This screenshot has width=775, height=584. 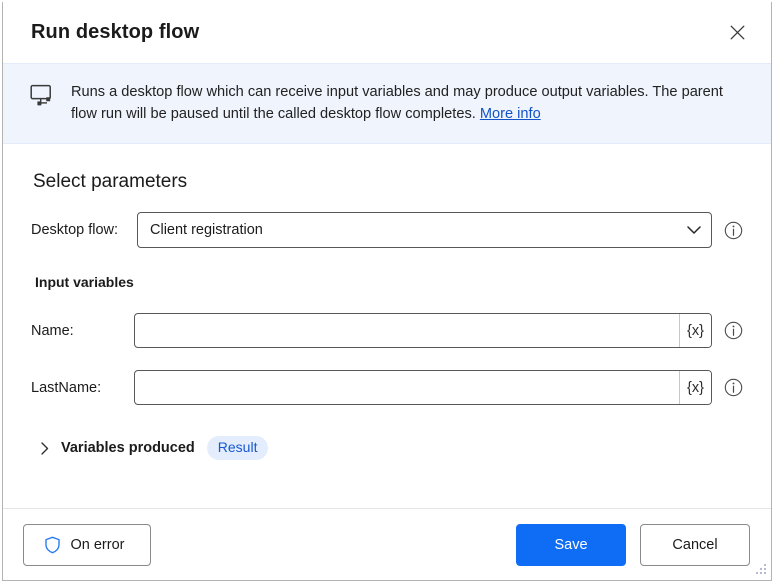 What do you see at coordinates (571, 544) in the screenshot?
I see `save-button: Save` at bounding box center [571, 544].